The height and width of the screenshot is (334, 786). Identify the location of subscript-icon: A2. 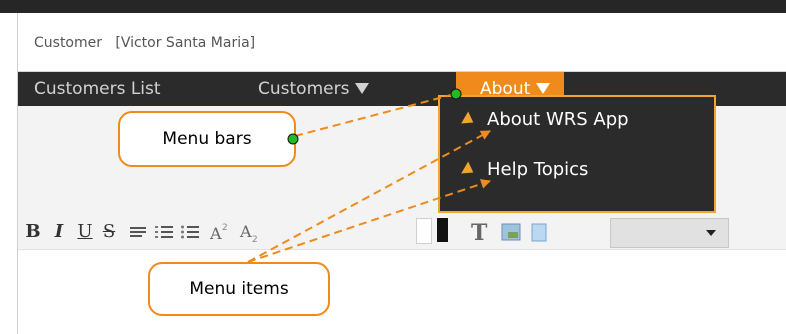
(250, 232).